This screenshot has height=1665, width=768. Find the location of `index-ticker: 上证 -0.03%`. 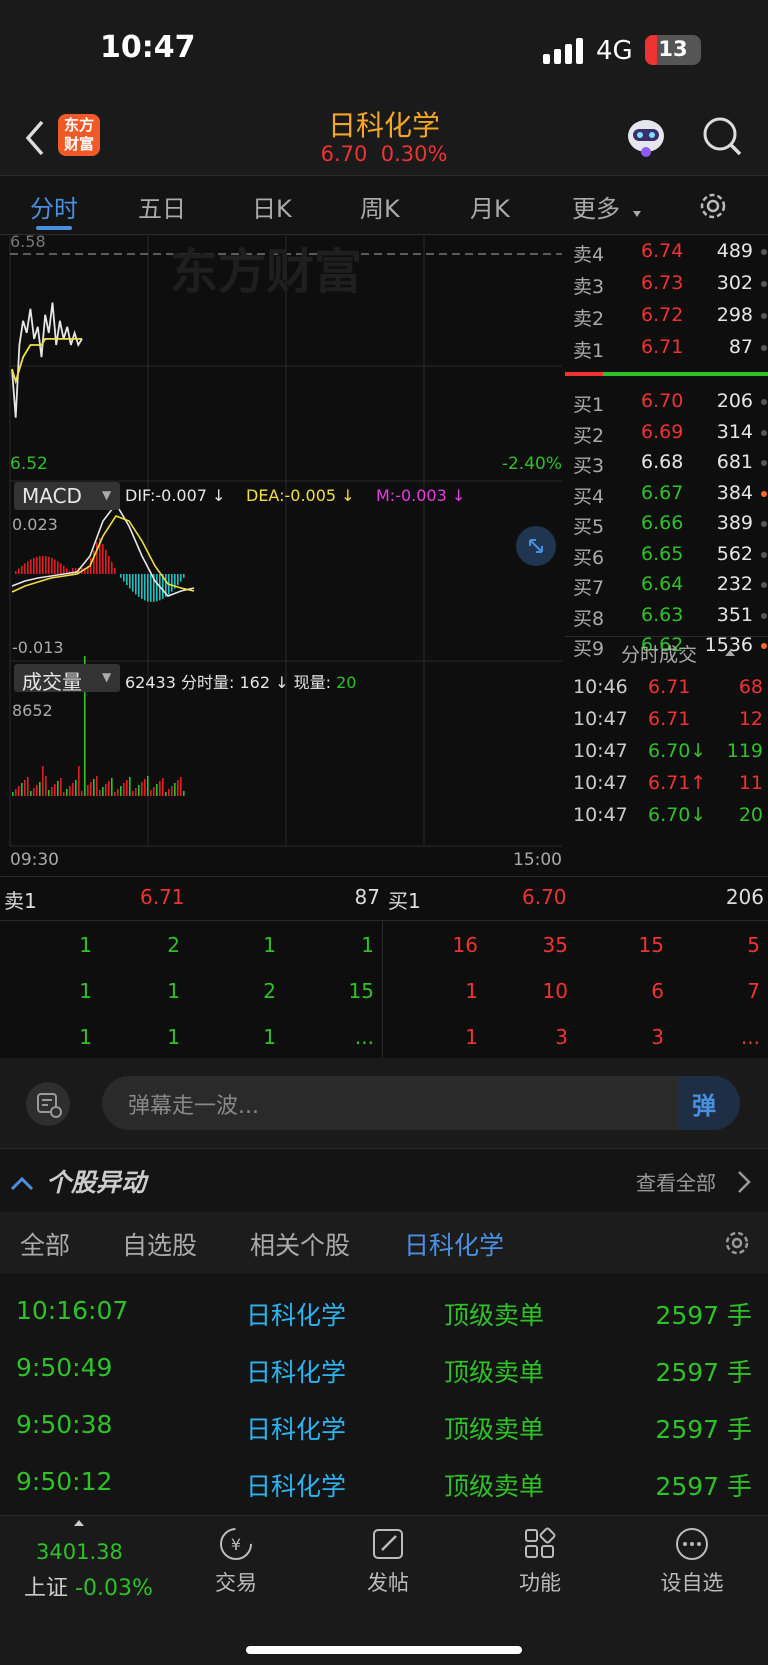

index-ticker: 上证 -0.03% is located at coordinates (88, 1586).